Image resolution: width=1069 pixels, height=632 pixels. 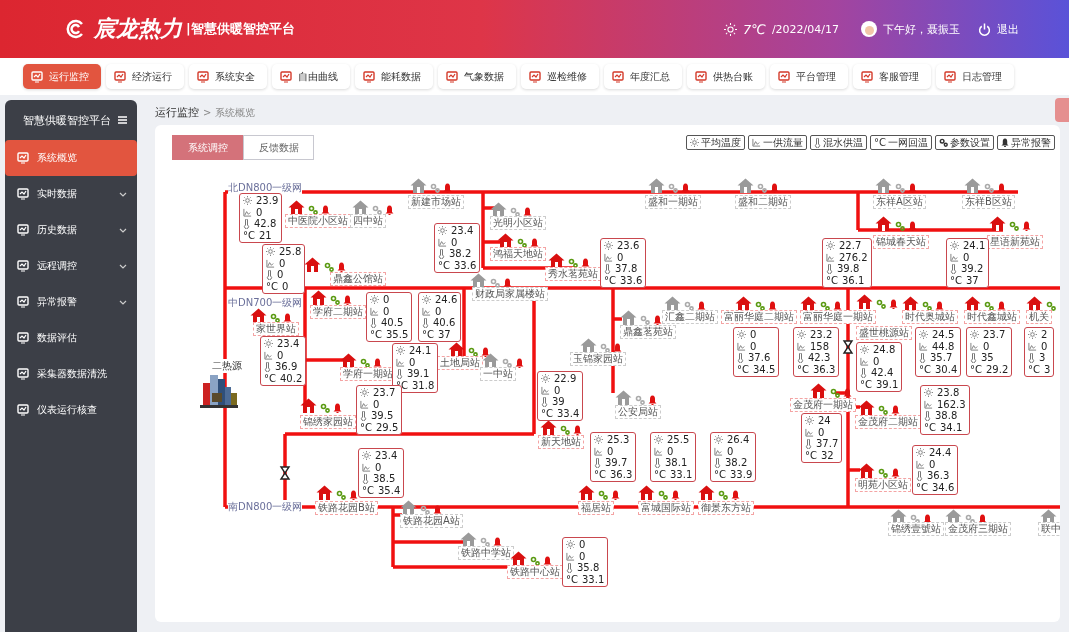 I want to click on station-label: 御景东方站, so click(x=726, y=508).